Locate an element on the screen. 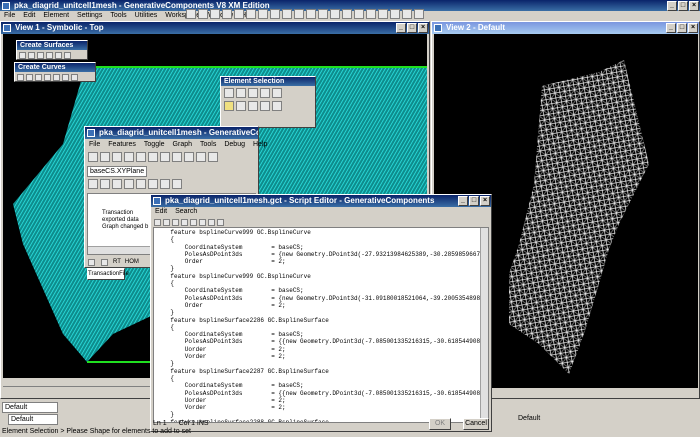 This screenshot has width=700, height=437. view-previous-icon is located at coordinates (287, 14).